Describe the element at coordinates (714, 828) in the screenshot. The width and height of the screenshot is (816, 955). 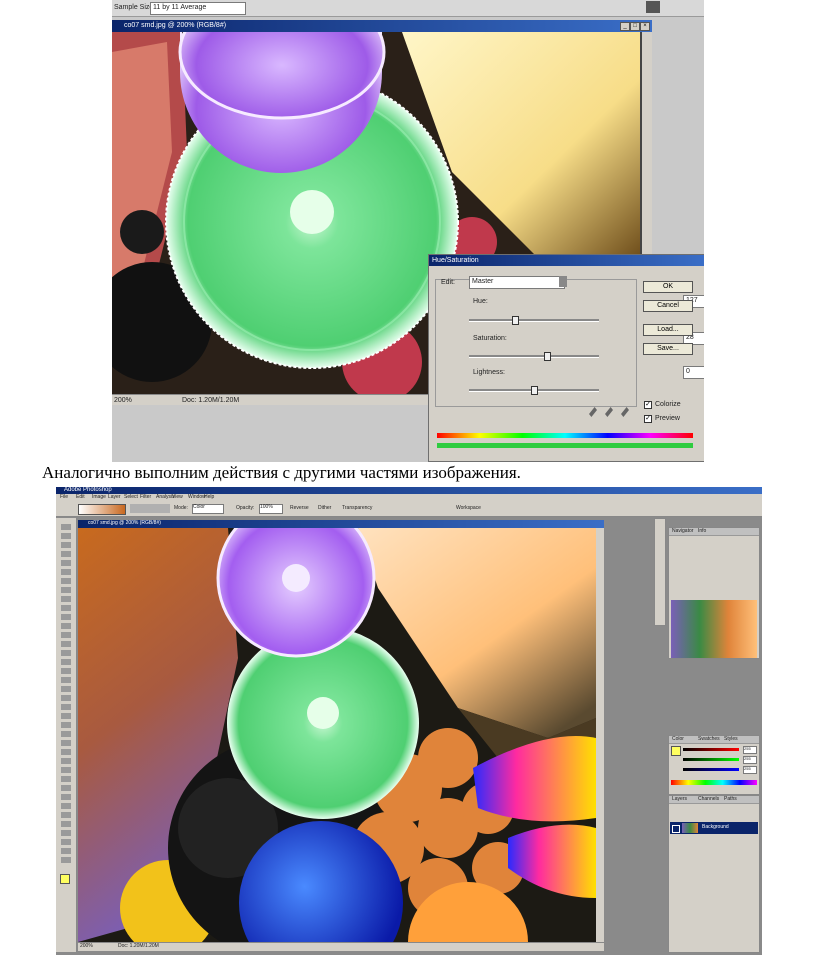
I see `layer-row: Background` at that location.